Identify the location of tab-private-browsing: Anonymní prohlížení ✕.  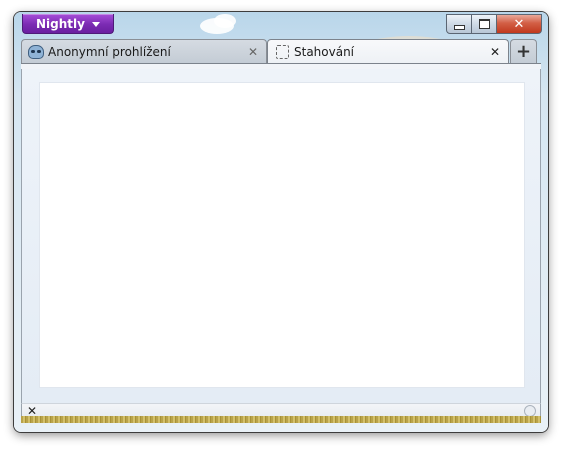
(144, 51).